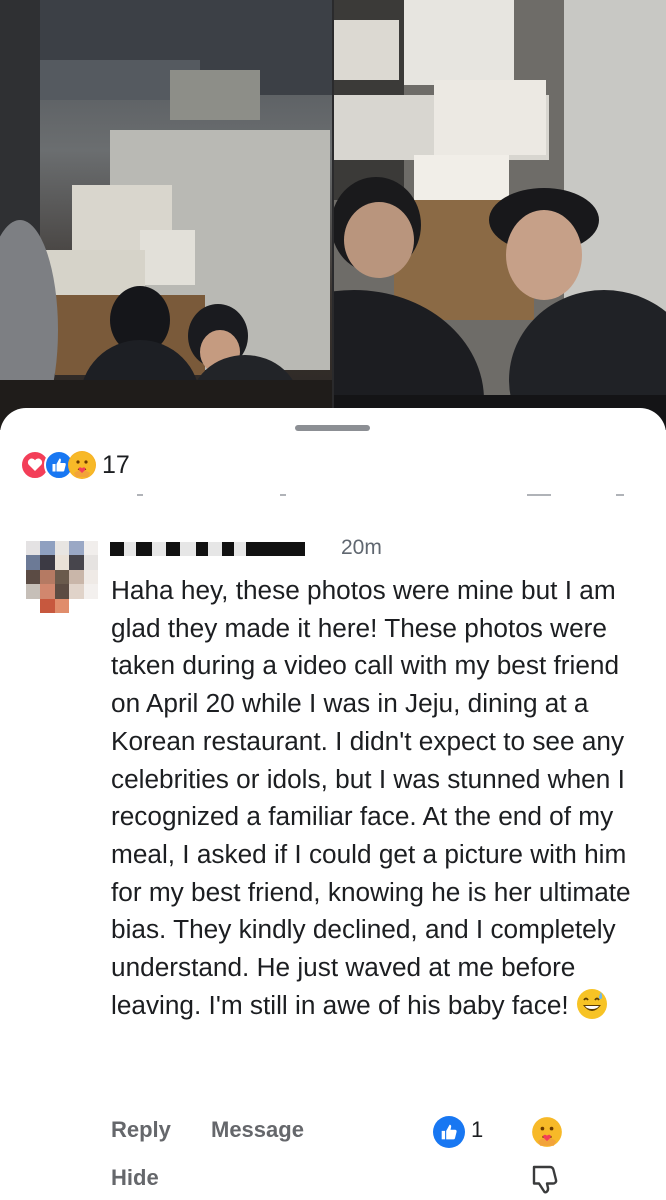 This screenshot has height=1200, width=666. Describe the element at coordinates (332, 428) in the screenshot. I see `drag-handle` at that location.